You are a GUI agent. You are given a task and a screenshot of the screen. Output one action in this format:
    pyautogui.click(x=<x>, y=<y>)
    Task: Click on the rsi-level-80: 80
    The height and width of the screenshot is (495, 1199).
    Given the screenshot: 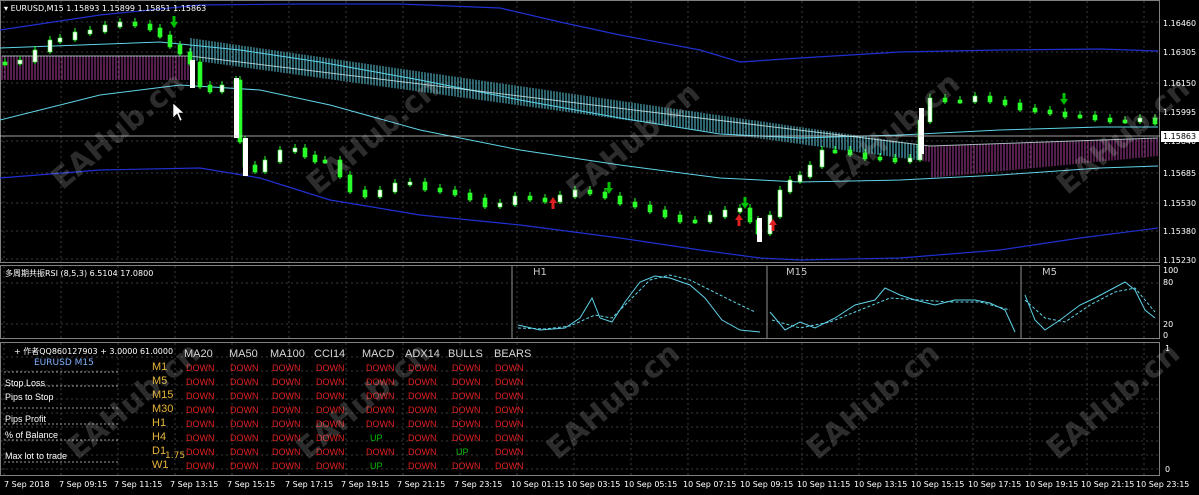 What is the action you would take?
    pyautogui.click(x=1168, y=282)
    